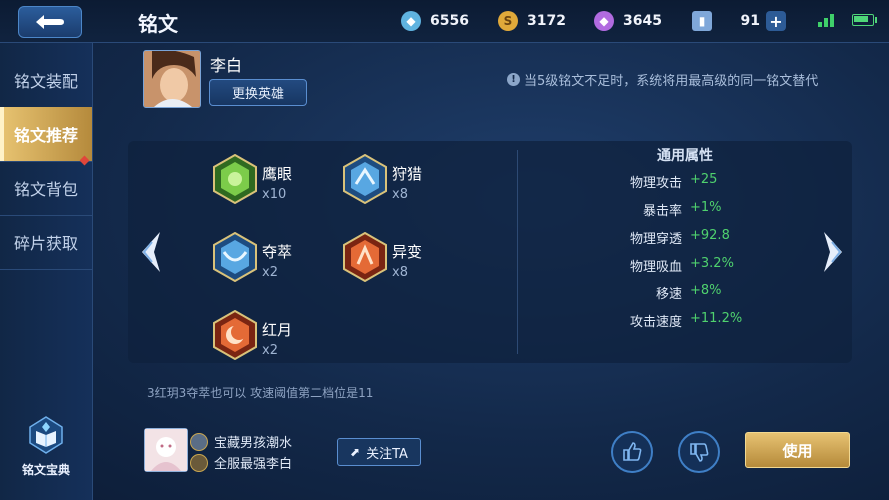  Describe the element at coordinates (355, 452) in the screenshot. I see `follow-icon: ⬈` at that location.